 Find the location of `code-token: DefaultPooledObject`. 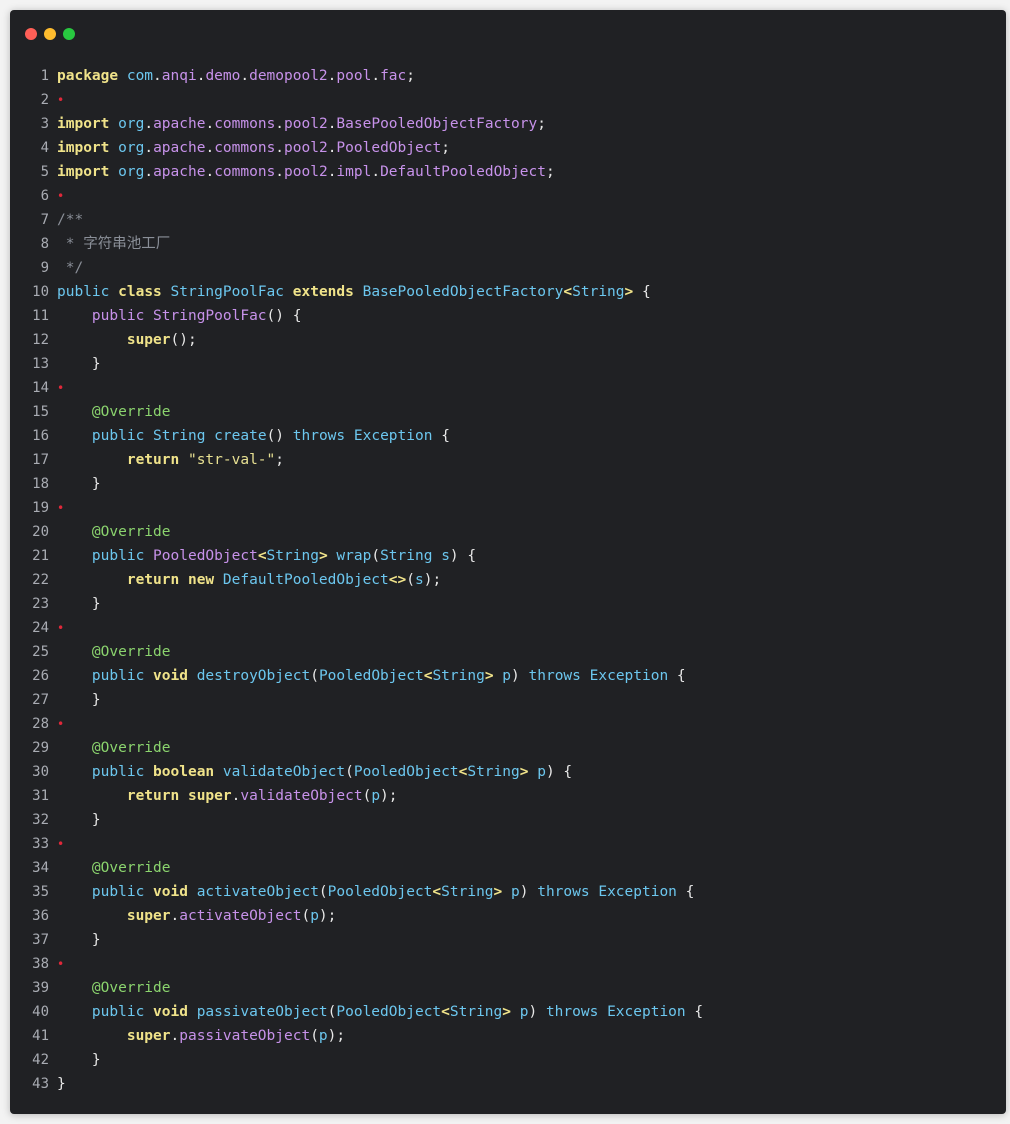

code-token: DefaultPooledObject is located at coordinates (305, 580).